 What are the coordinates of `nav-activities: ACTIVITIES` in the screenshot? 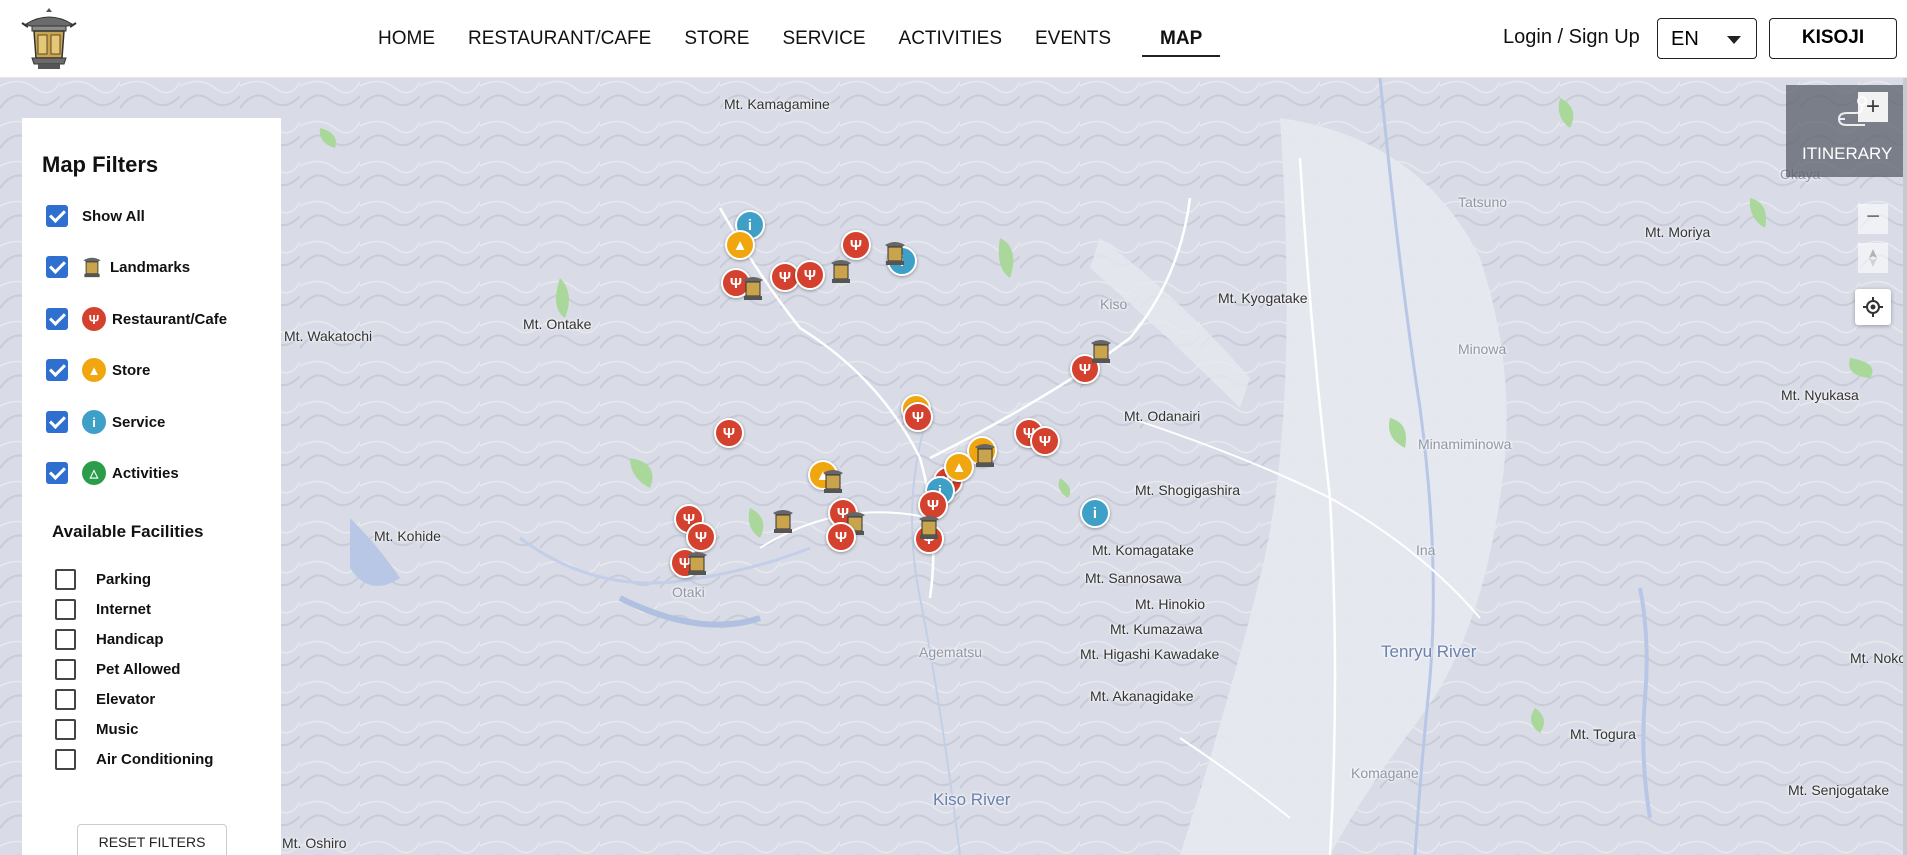 It's located at (950, 39).